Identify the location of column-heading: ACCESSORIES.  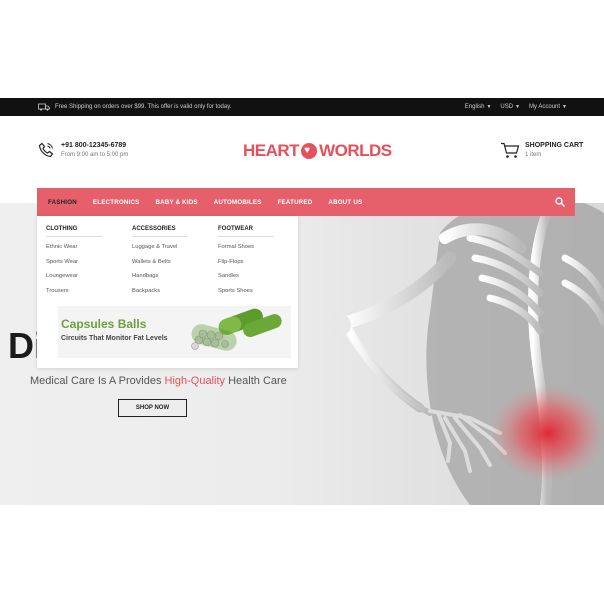
(160, 231).